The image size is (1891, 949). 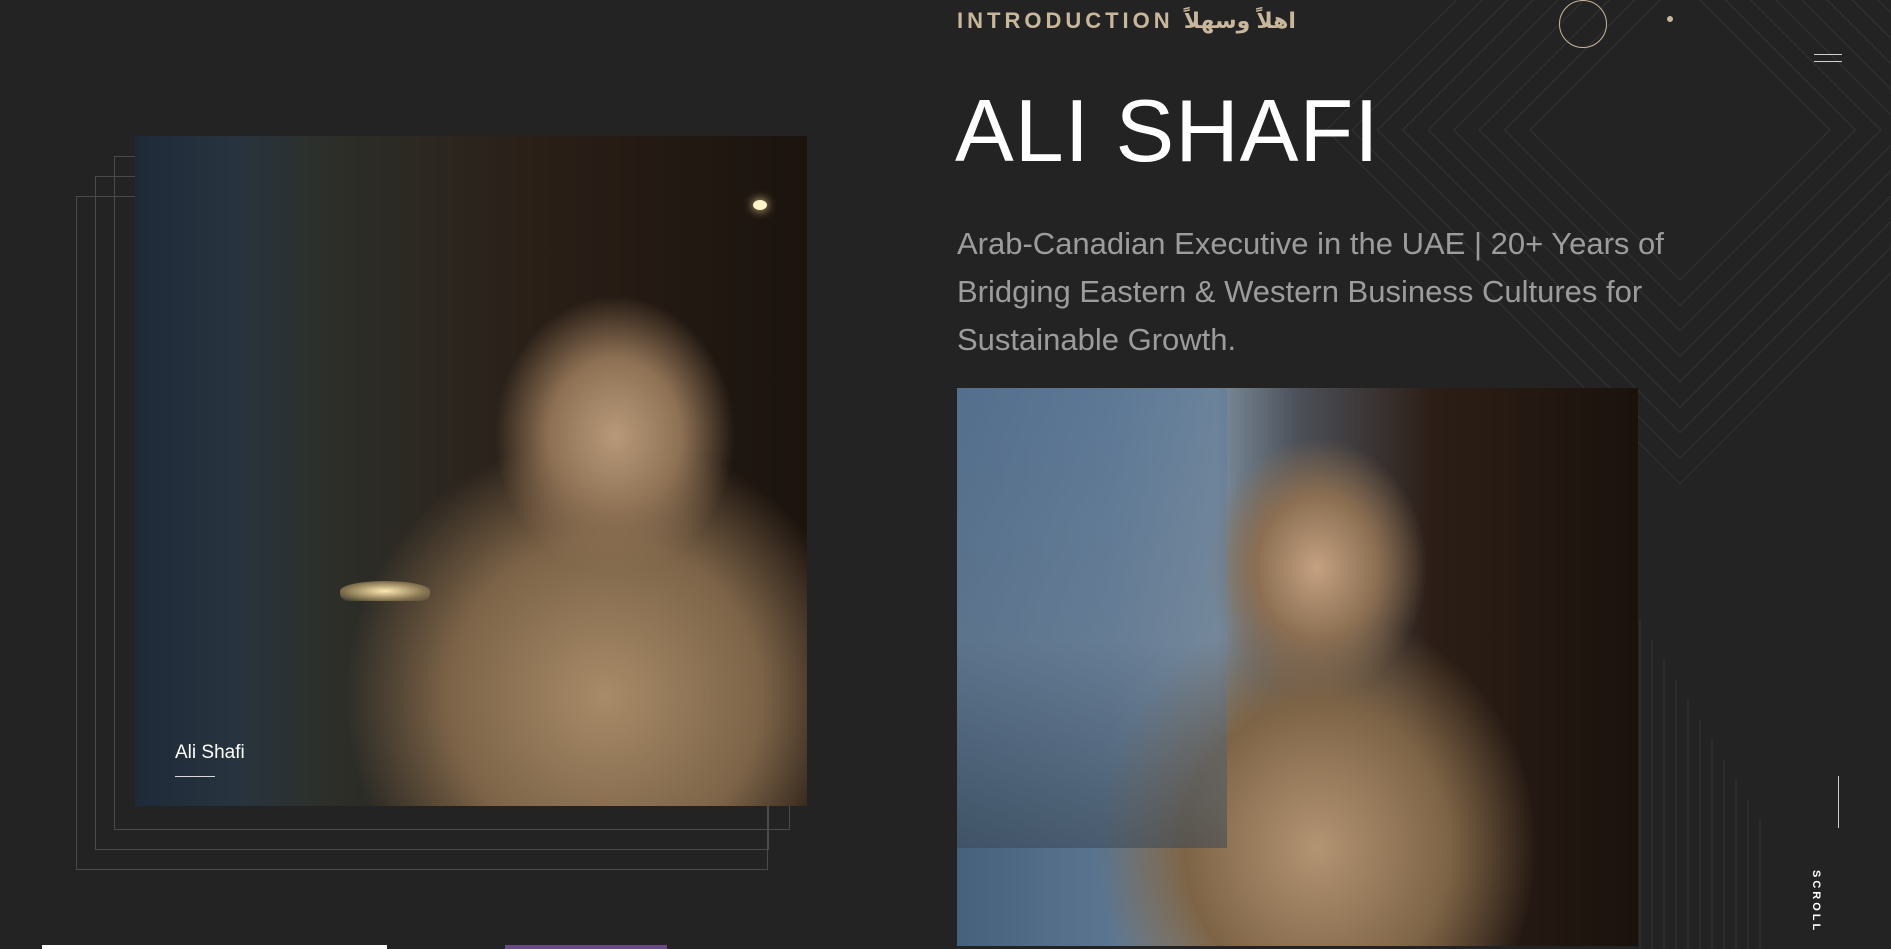 I want to click on scroll-indicator-line, so click(x=1838, y=802).